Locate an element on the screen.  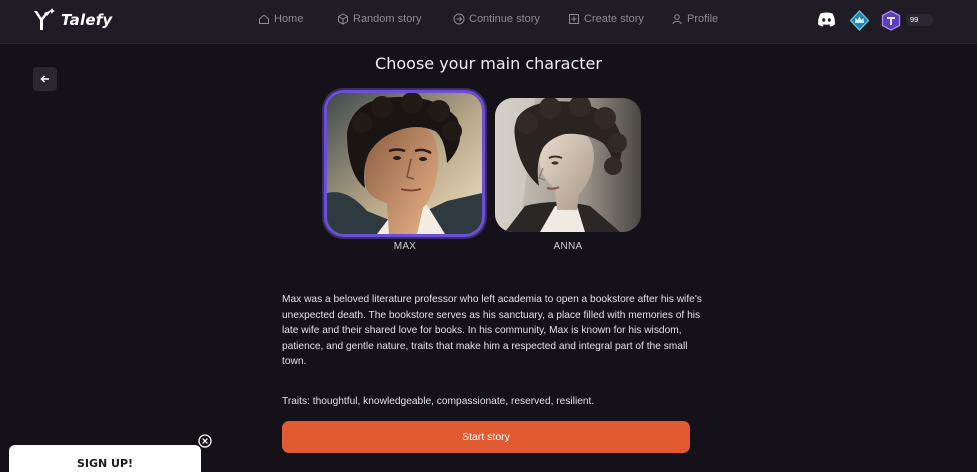
cube-icon is located at coordinates (343, 19).